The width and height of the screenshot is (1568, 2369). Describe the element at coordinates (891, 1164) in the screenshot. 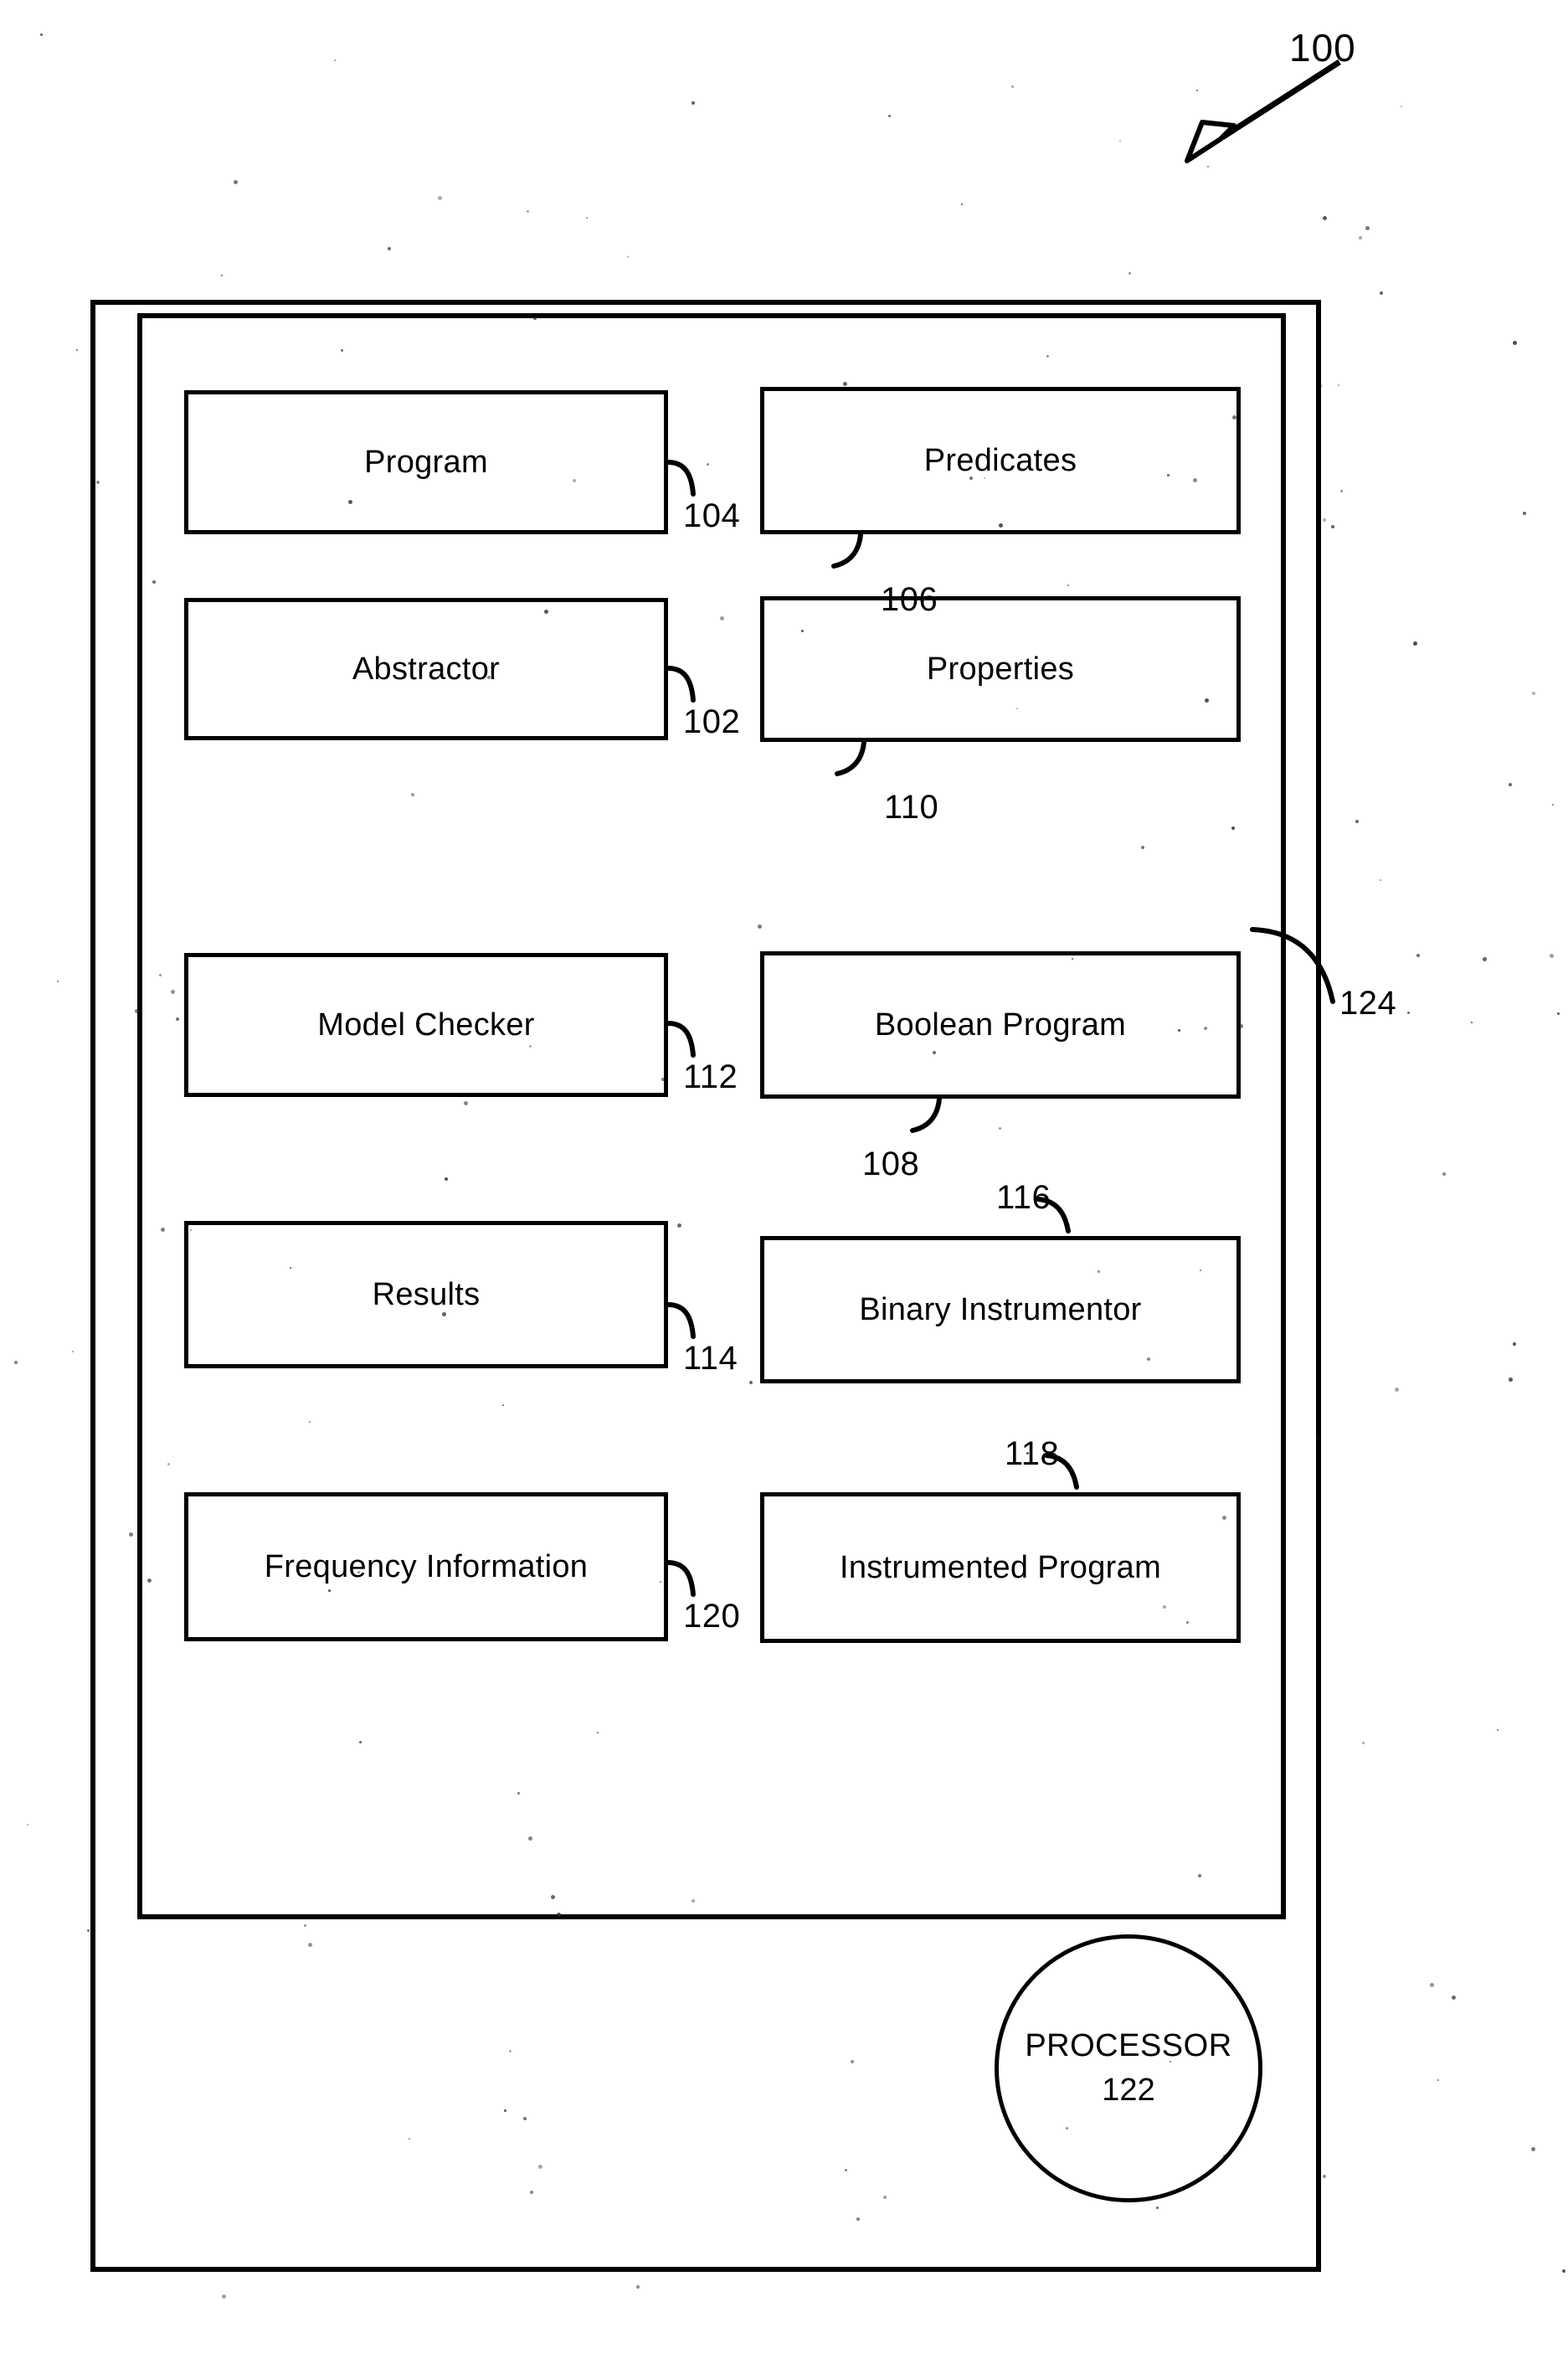

I see `reference-numeral-108: 108` at that location.